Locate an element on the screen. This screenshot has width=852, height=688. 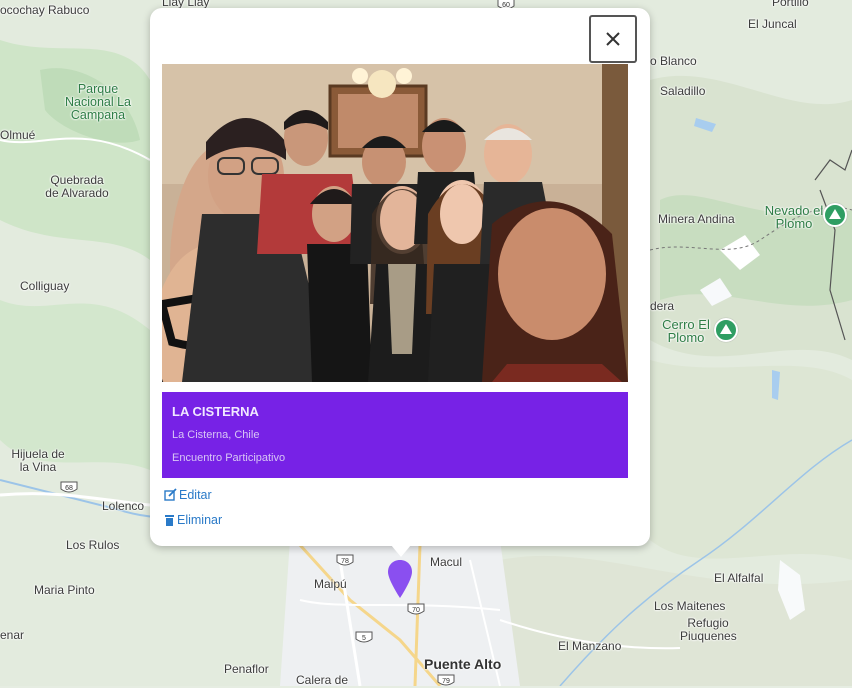
shield-number: 79 is located at coordinates (446, 681).